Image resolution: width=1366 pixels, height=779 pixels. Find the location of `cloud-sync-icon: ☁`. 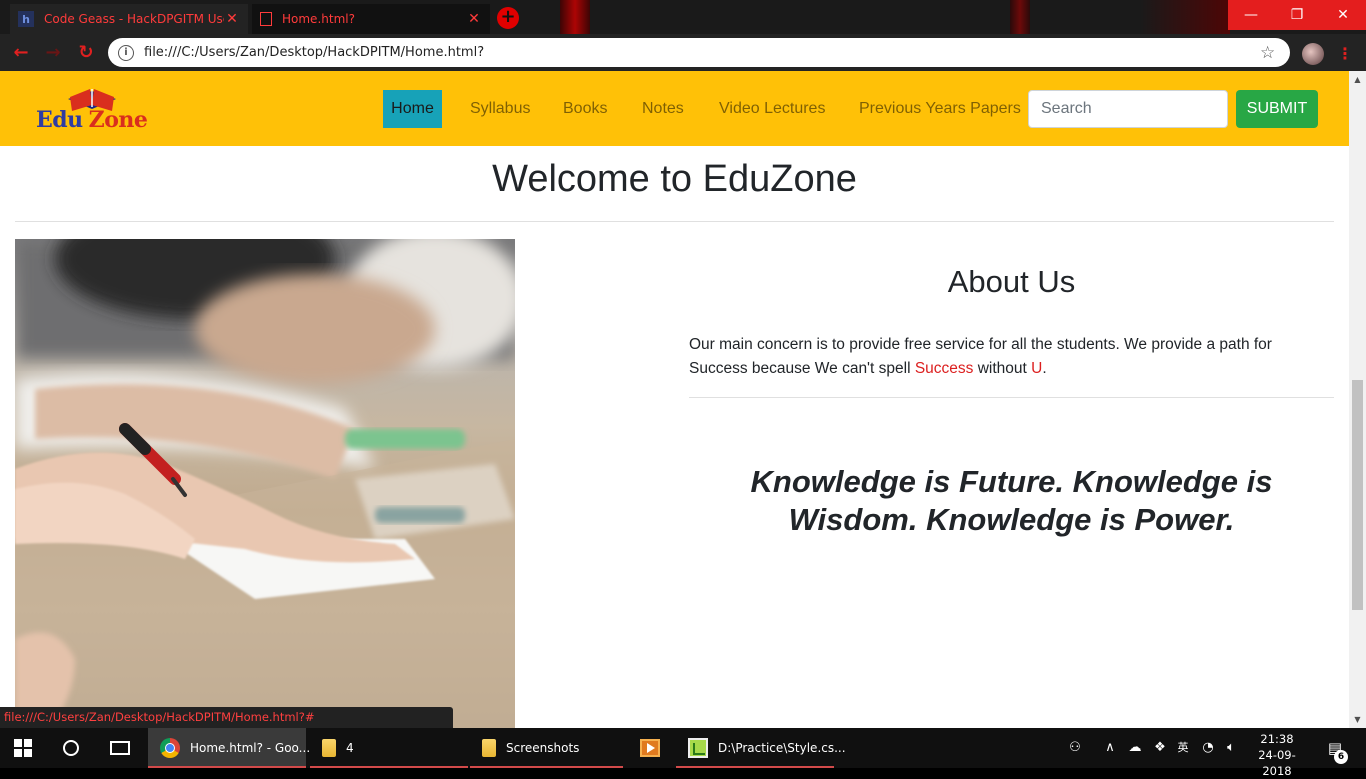

cloud-sync-icon: ☁ is located at coordinates (1135, 748).